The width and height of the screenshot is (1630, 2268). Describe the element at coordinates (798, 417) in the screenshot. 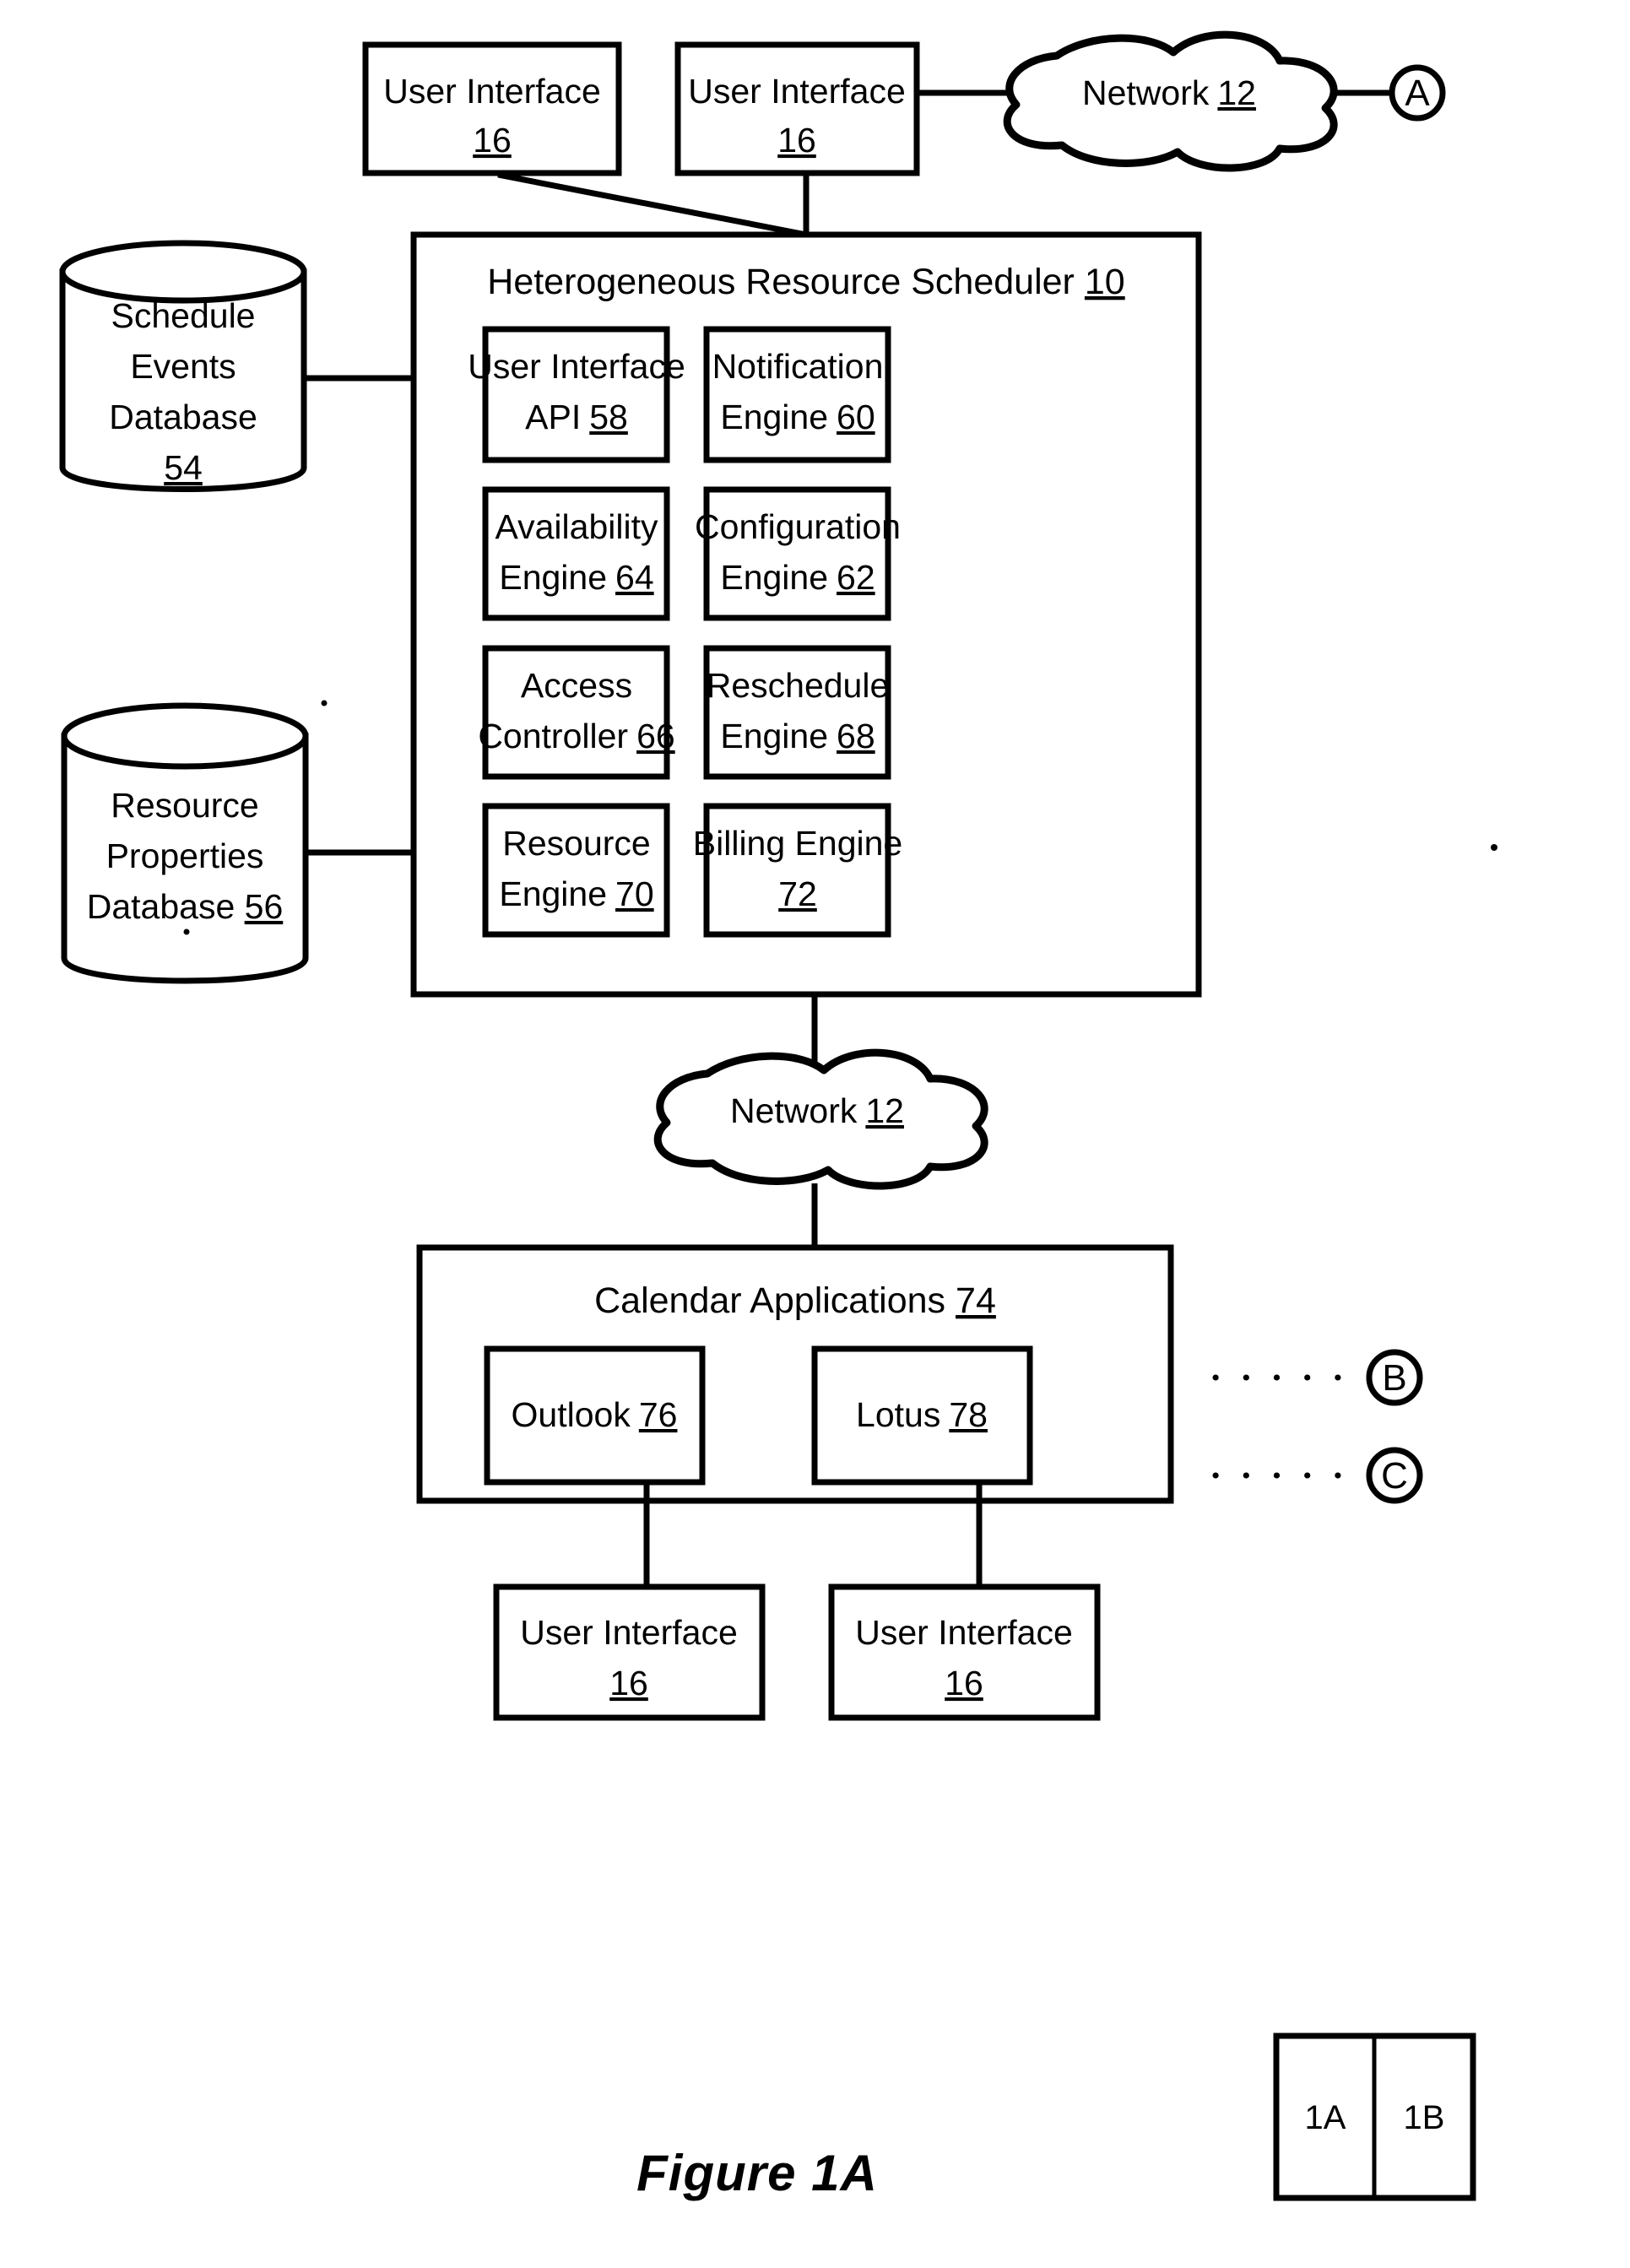

I see `module-60-line2: Engine 60` at that location.